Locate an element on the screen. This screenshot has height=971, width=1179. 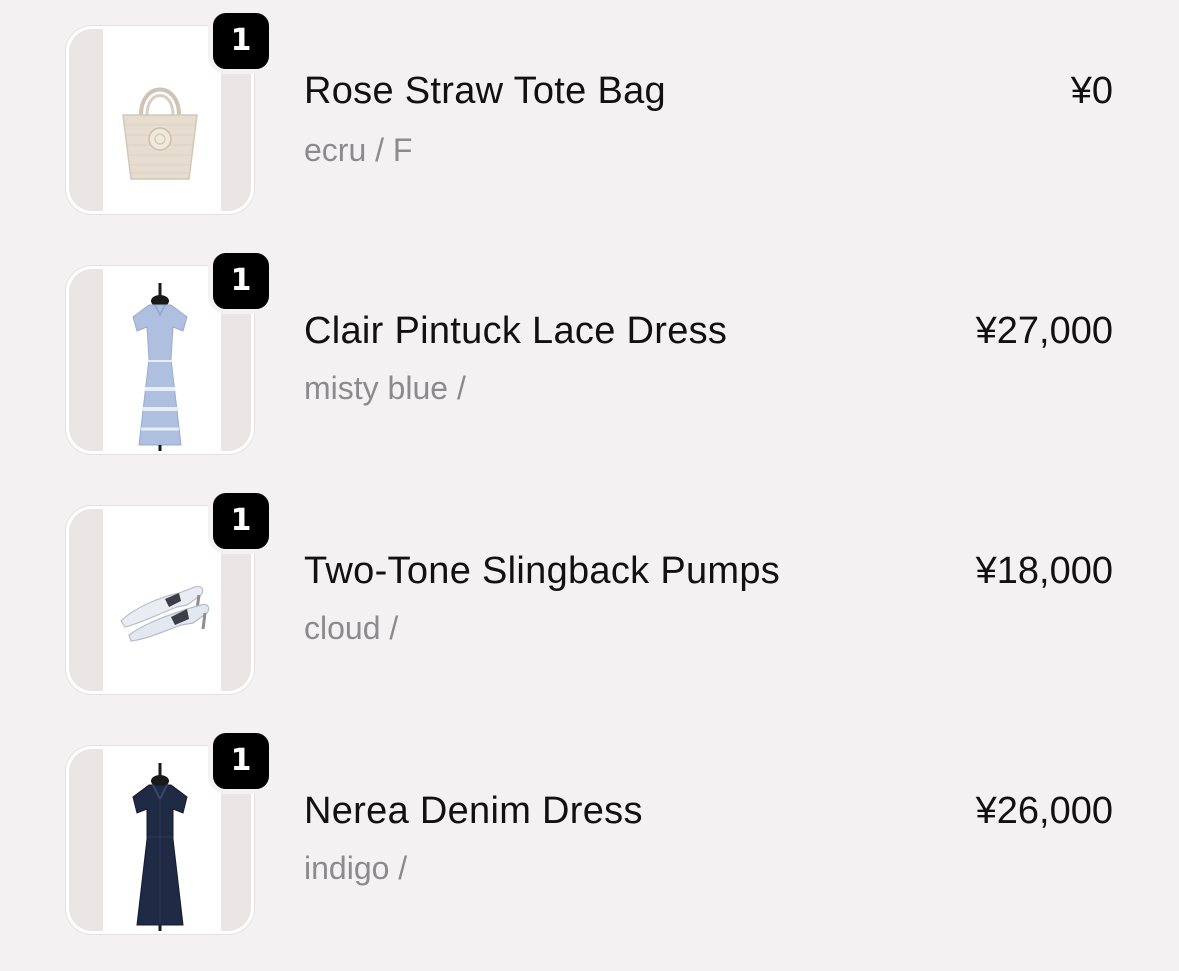
product-price: ¥18,000 is located at coordinates (1044, 571).